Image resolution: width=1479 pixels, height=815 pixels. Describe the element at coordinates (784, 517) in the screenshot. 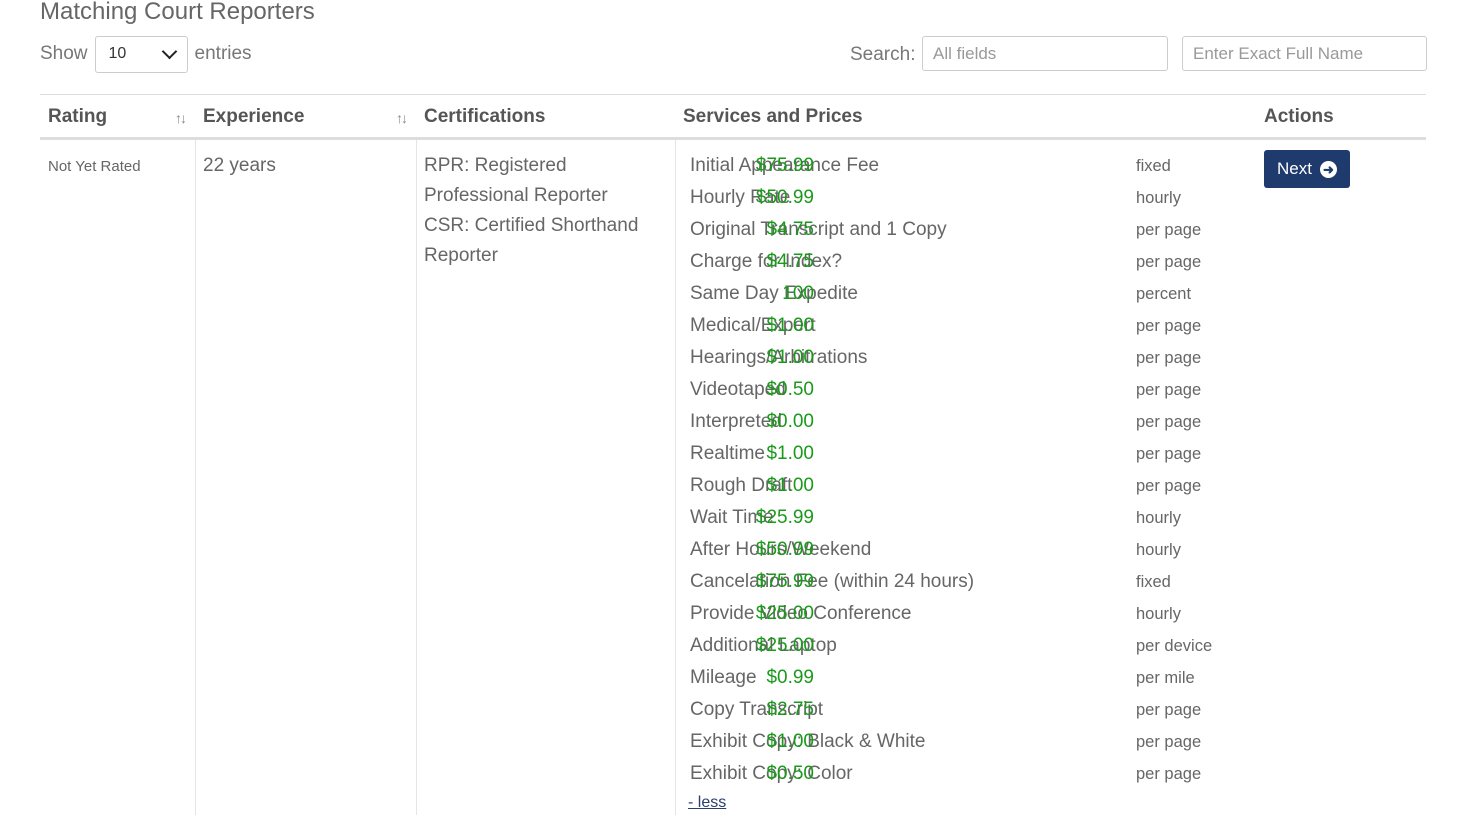

I see `service-price: $25.99` at that location.